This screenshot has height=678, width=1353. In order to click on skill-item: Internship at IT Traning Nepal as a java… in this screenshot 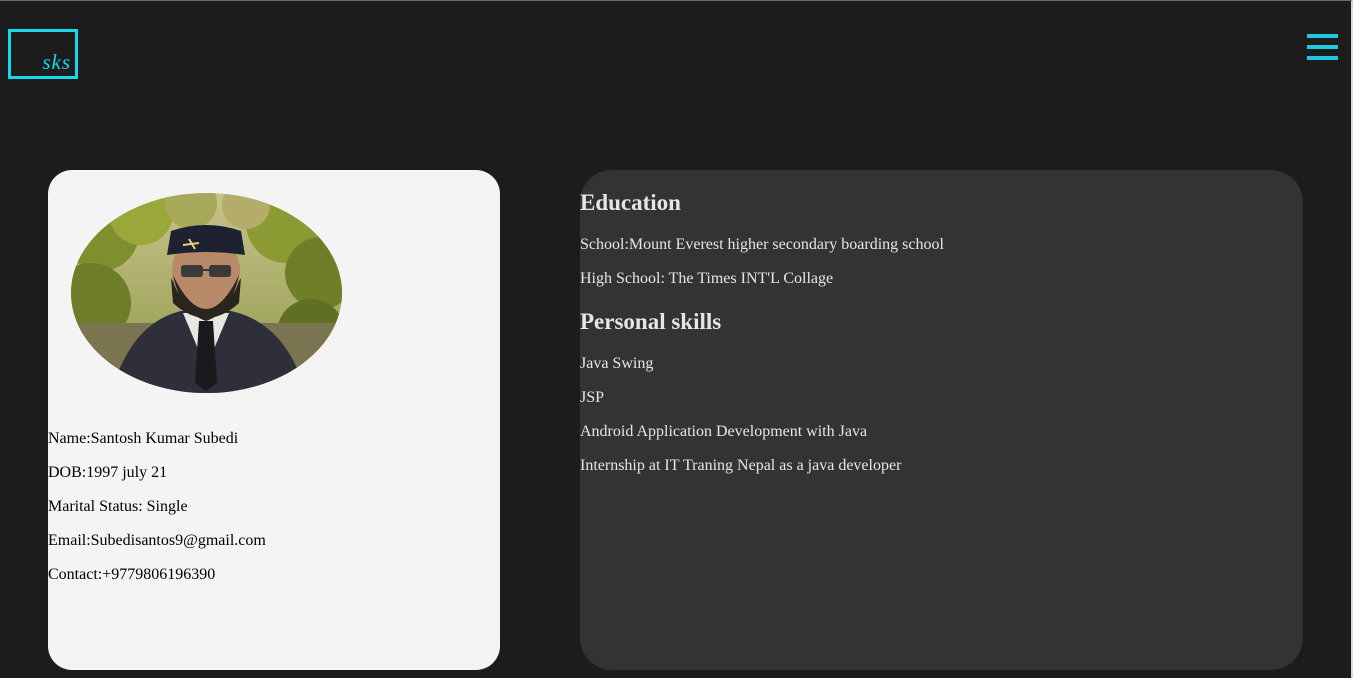, I will do `click(741, 465)`.